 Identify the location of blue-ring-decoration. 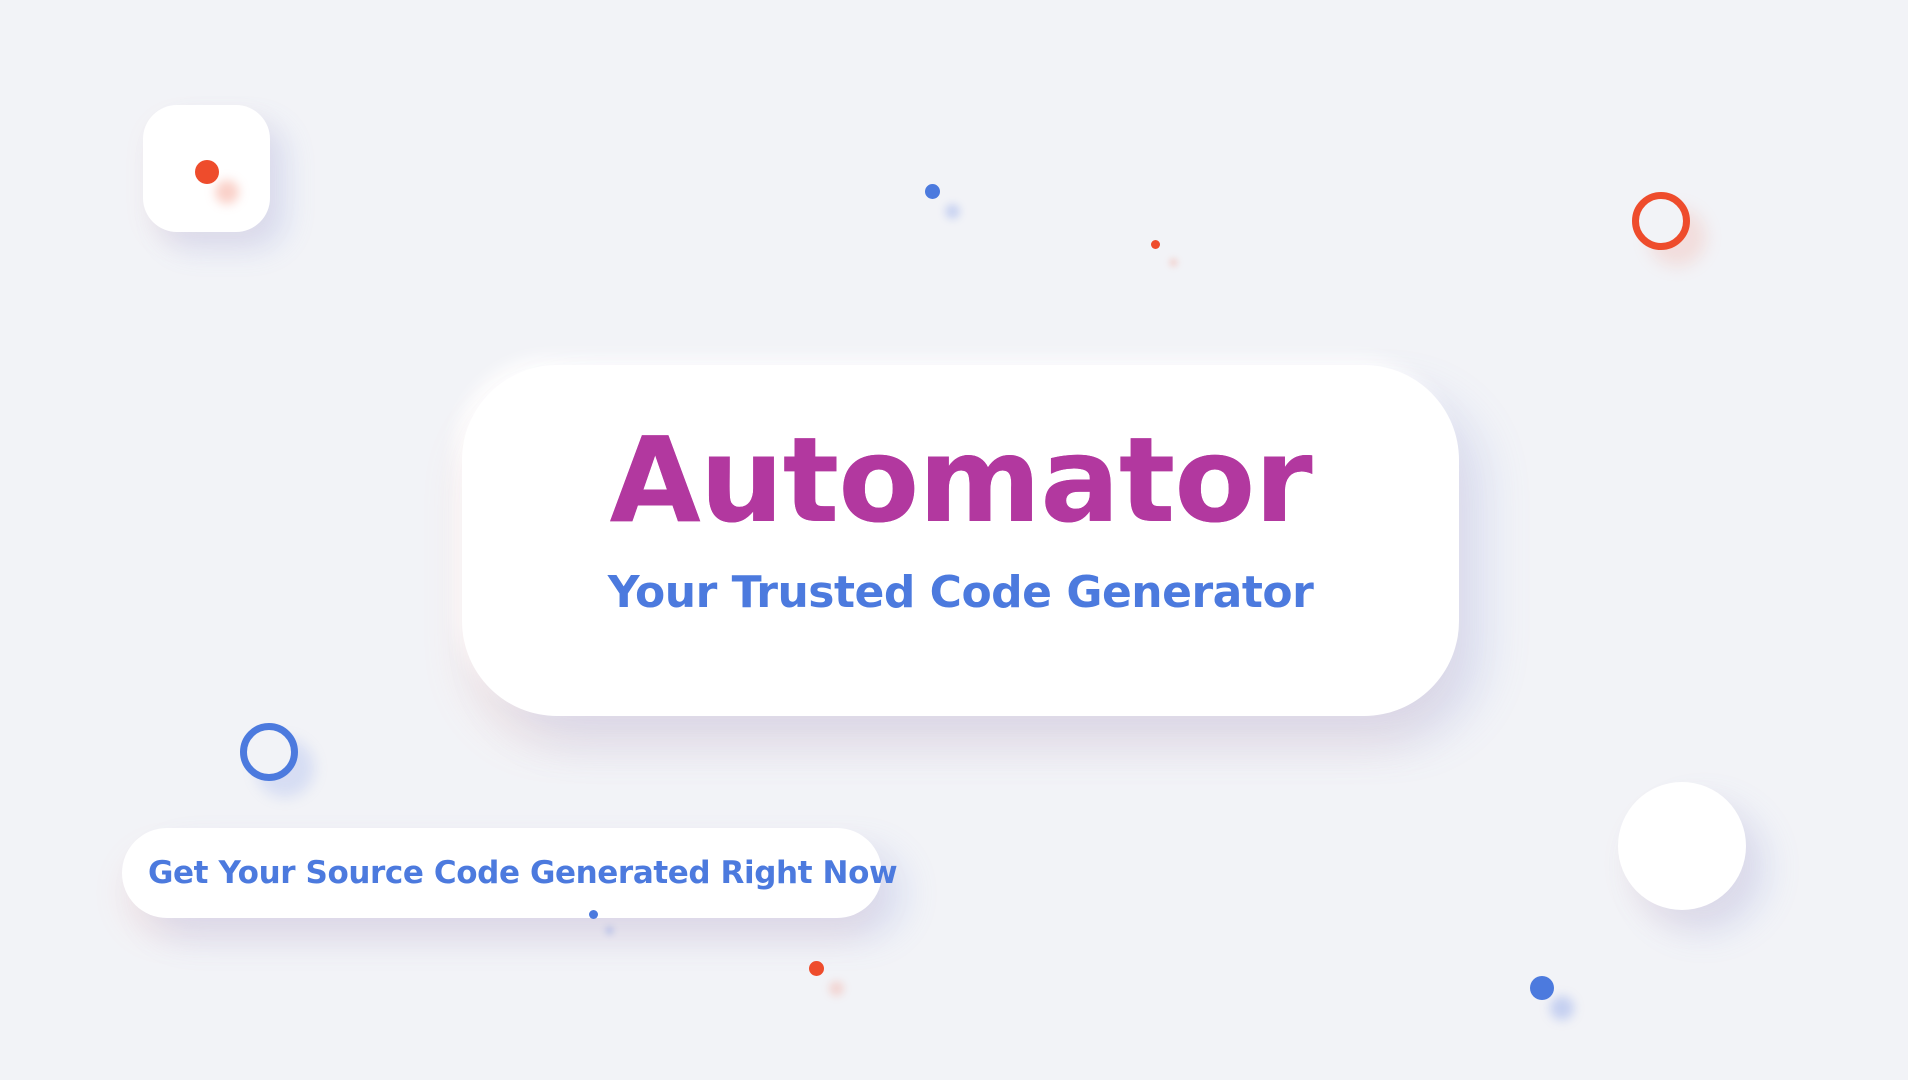
(269, 752).